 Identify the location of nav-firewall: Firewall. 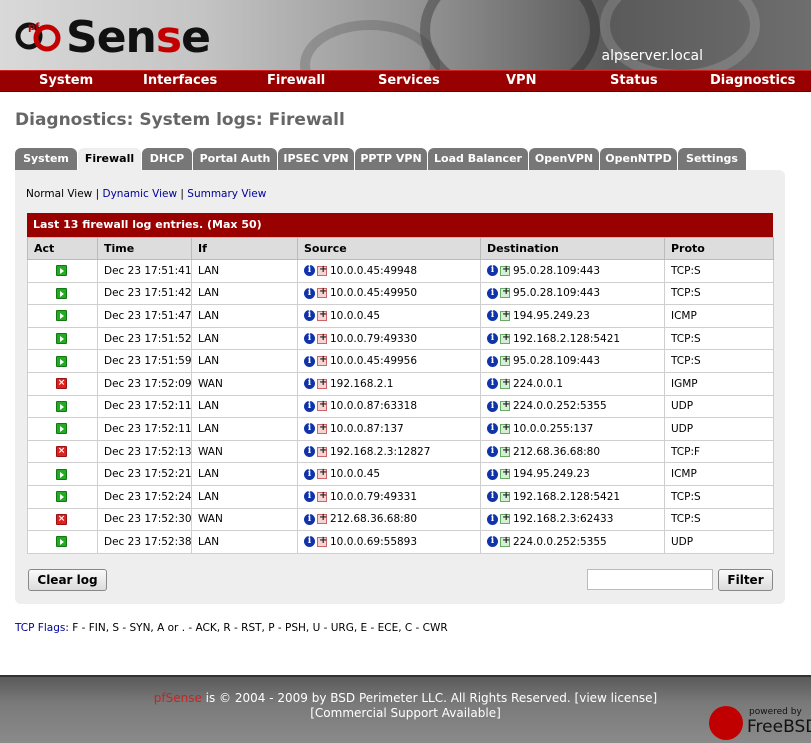
(296, 80).